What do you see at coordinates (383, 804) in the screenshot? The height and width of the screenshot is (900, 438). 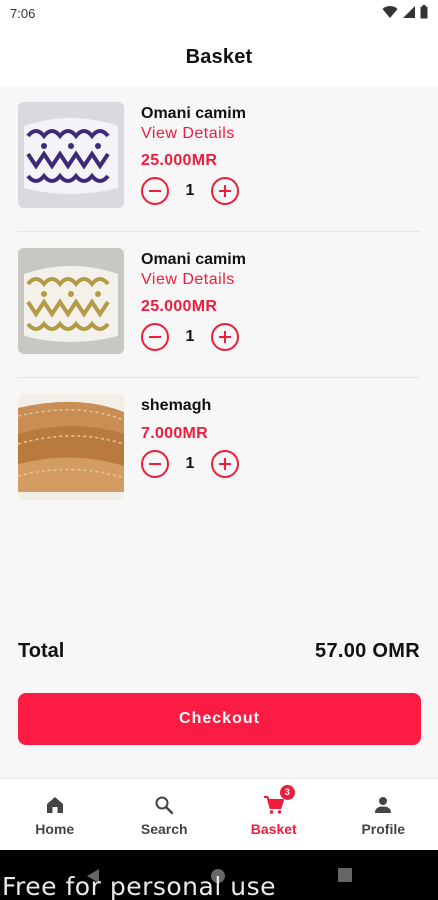 I see `person-icon` at bounding box center [383, 804].